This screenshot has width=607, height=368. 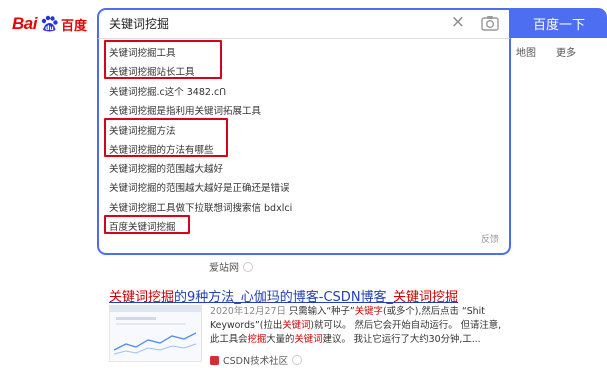 What do you see at coordinates (490, 23) in the screenshot?
I see `camera-icon` at bounding box center [490, 23].